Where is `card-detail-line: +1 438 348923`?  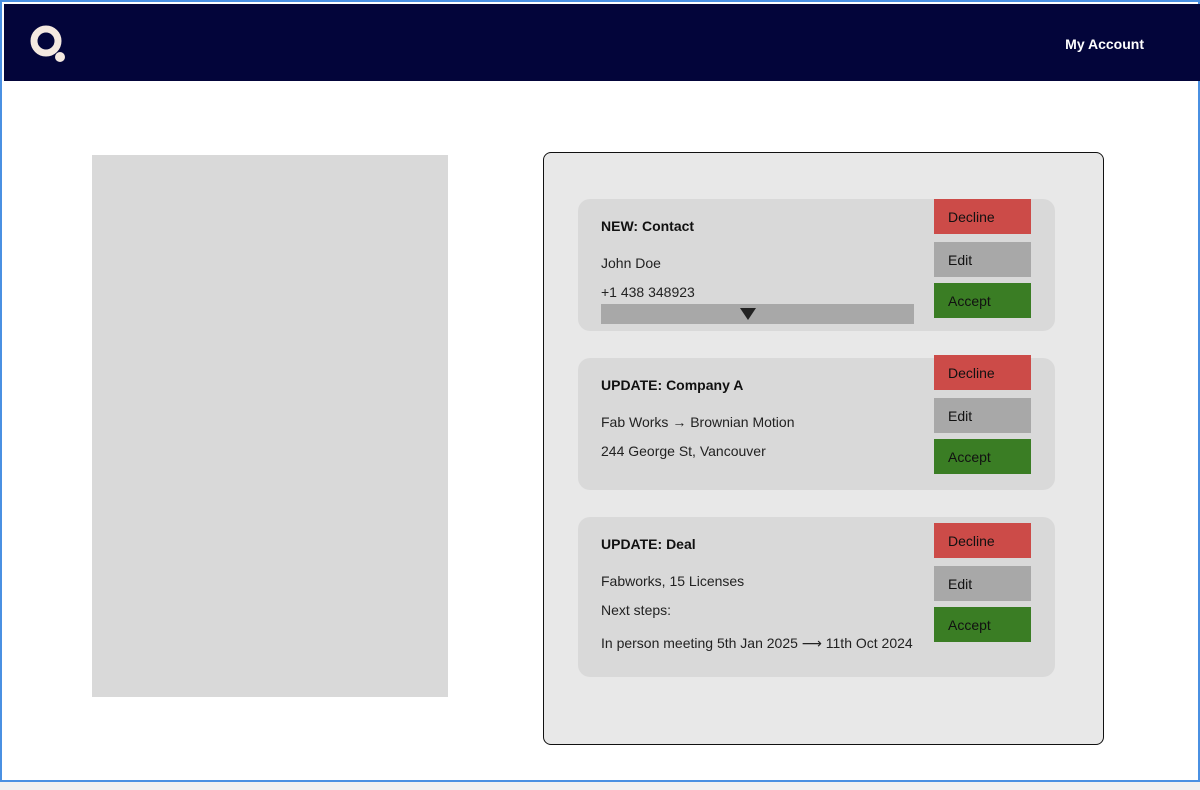
card-detail-line: +1 438 348923 is located at coordinates (648, 292).